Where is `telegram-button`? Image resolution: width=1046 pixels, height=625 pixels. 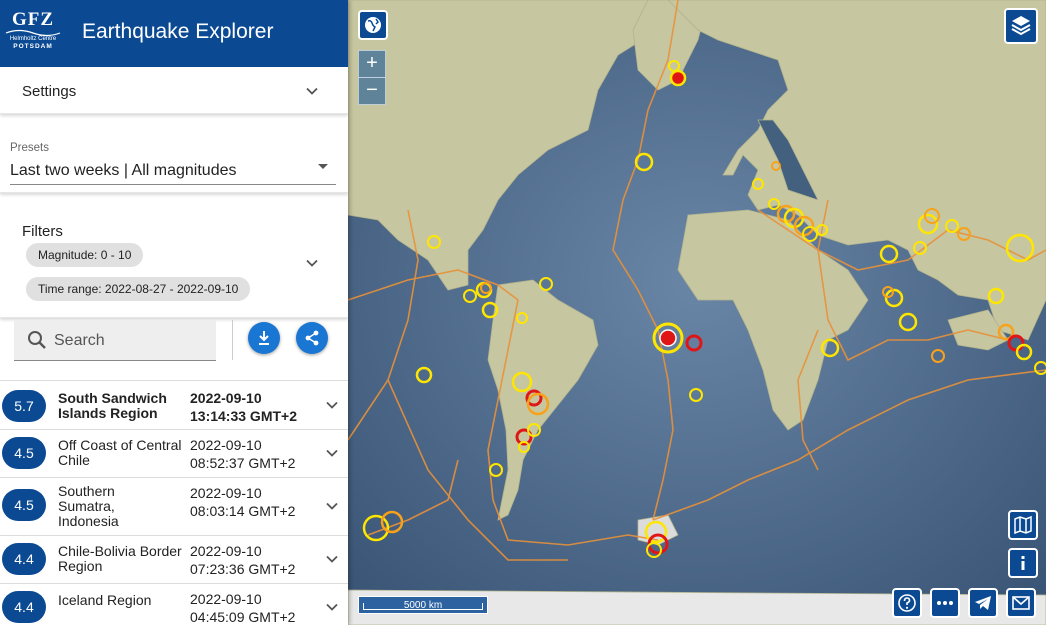 telegram-button is located at coordinates (983, 603).